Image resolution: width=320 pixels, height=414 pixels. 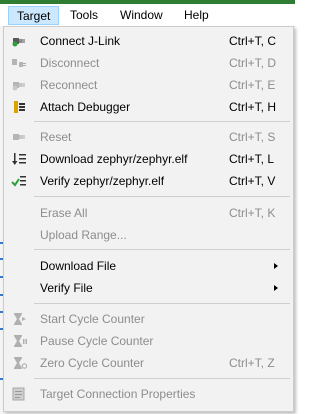 I want to click on disconnect-plug-icon, so click(x=19, y=63).